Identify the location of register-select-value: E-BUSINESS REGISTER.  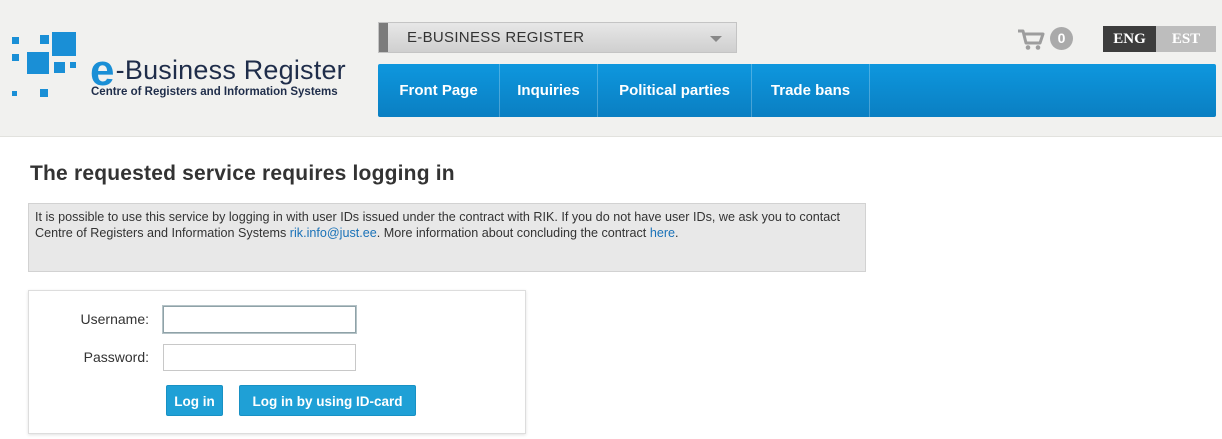
(496, 37).